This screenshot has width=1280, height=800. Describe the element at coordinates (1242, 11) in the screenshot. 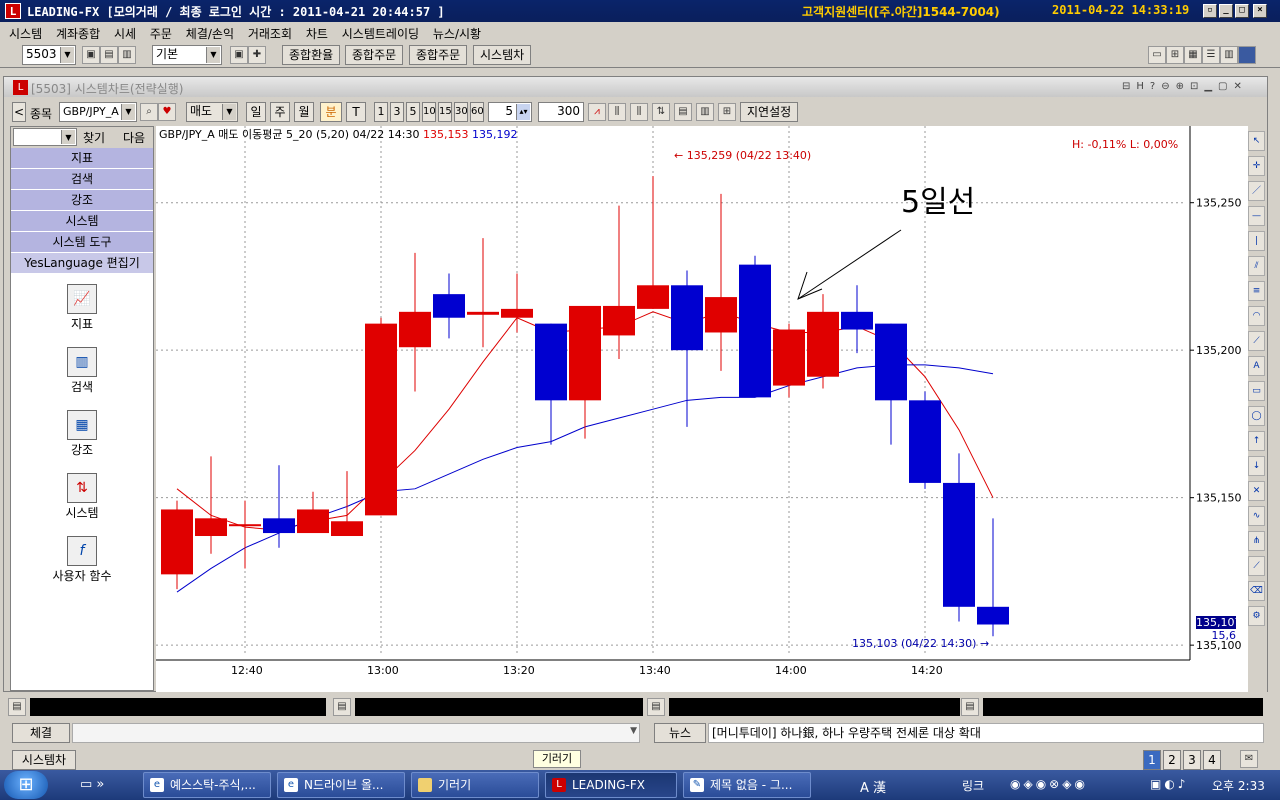

I see `maximize-icon: □` at that location.